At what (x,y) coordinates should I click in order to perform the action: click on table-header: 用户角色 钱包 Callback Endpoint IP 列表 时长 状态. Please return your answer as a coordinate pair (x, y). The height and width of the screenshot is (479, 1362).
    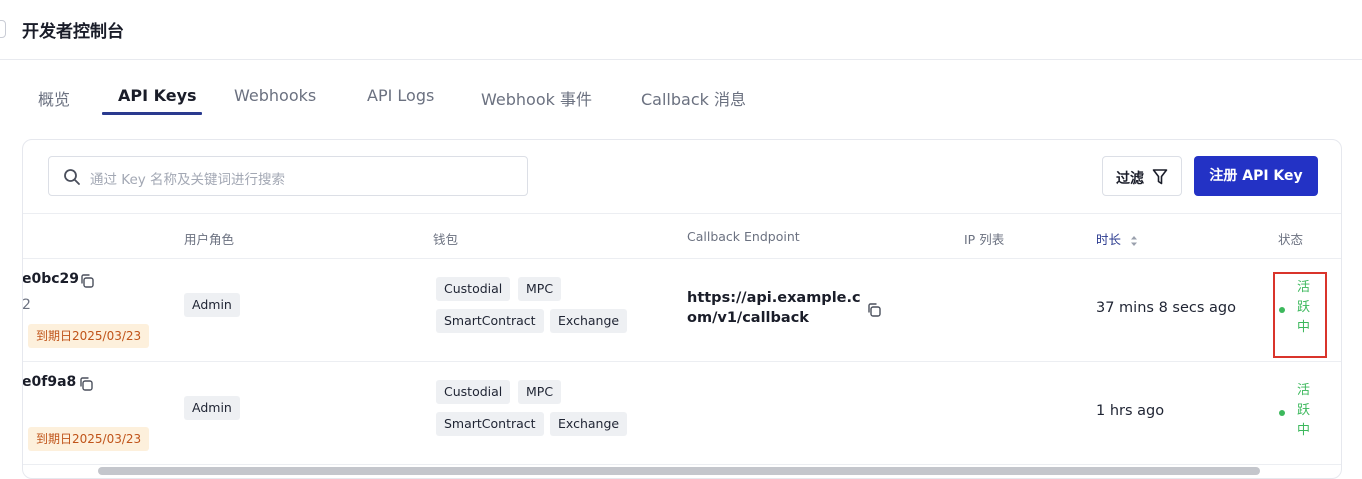
    Looking at the image, I should click on (682, 236).